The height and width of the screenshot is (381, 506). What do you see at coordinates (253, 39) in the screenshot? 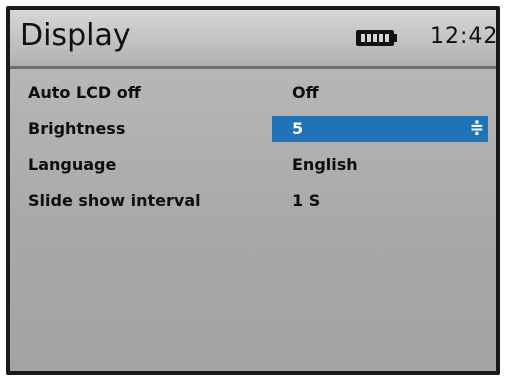
I see `title-bar: Display 12:42` at bounding box center [253, 39].